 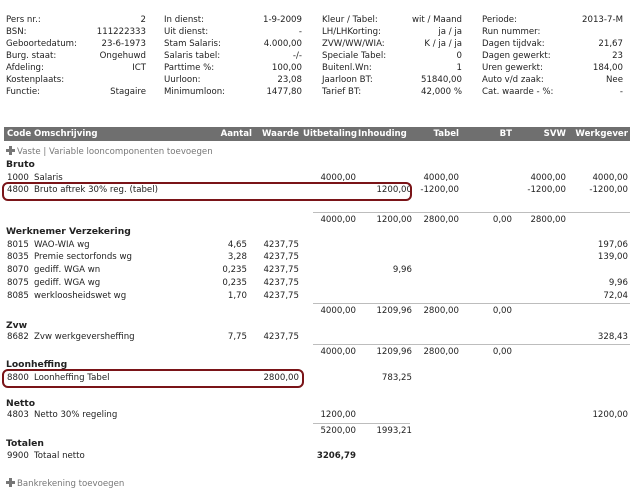 What do you see at coordinates (192, 44) in the screenshot?
I see `header-label: Stam Salaris:` at bounding box center [192, 44].